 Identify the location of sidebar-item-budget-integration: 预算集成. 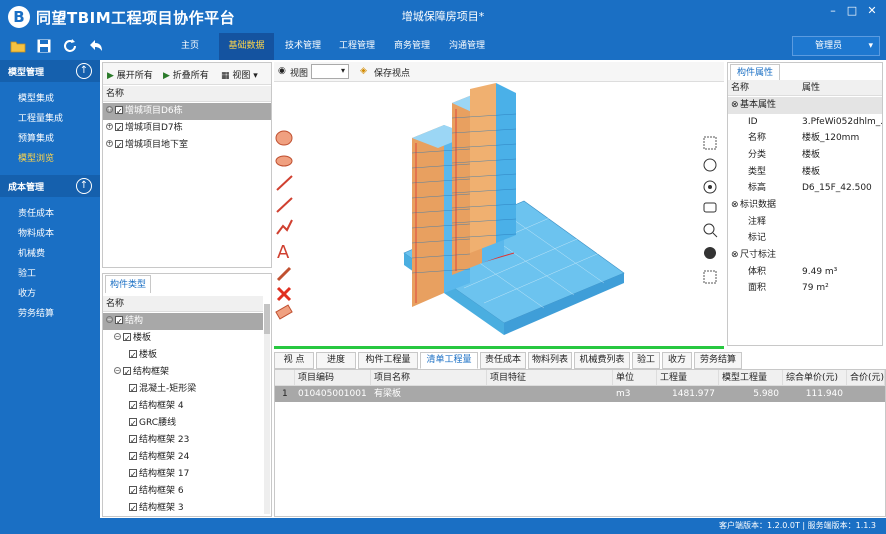
(36, 137).